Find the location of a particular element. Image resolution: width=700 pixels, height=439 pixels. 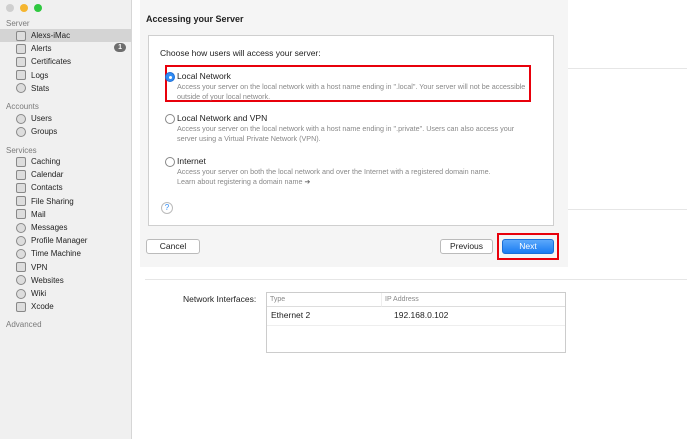

sidebar-item-label: Users is located at coordinates (41, 118).